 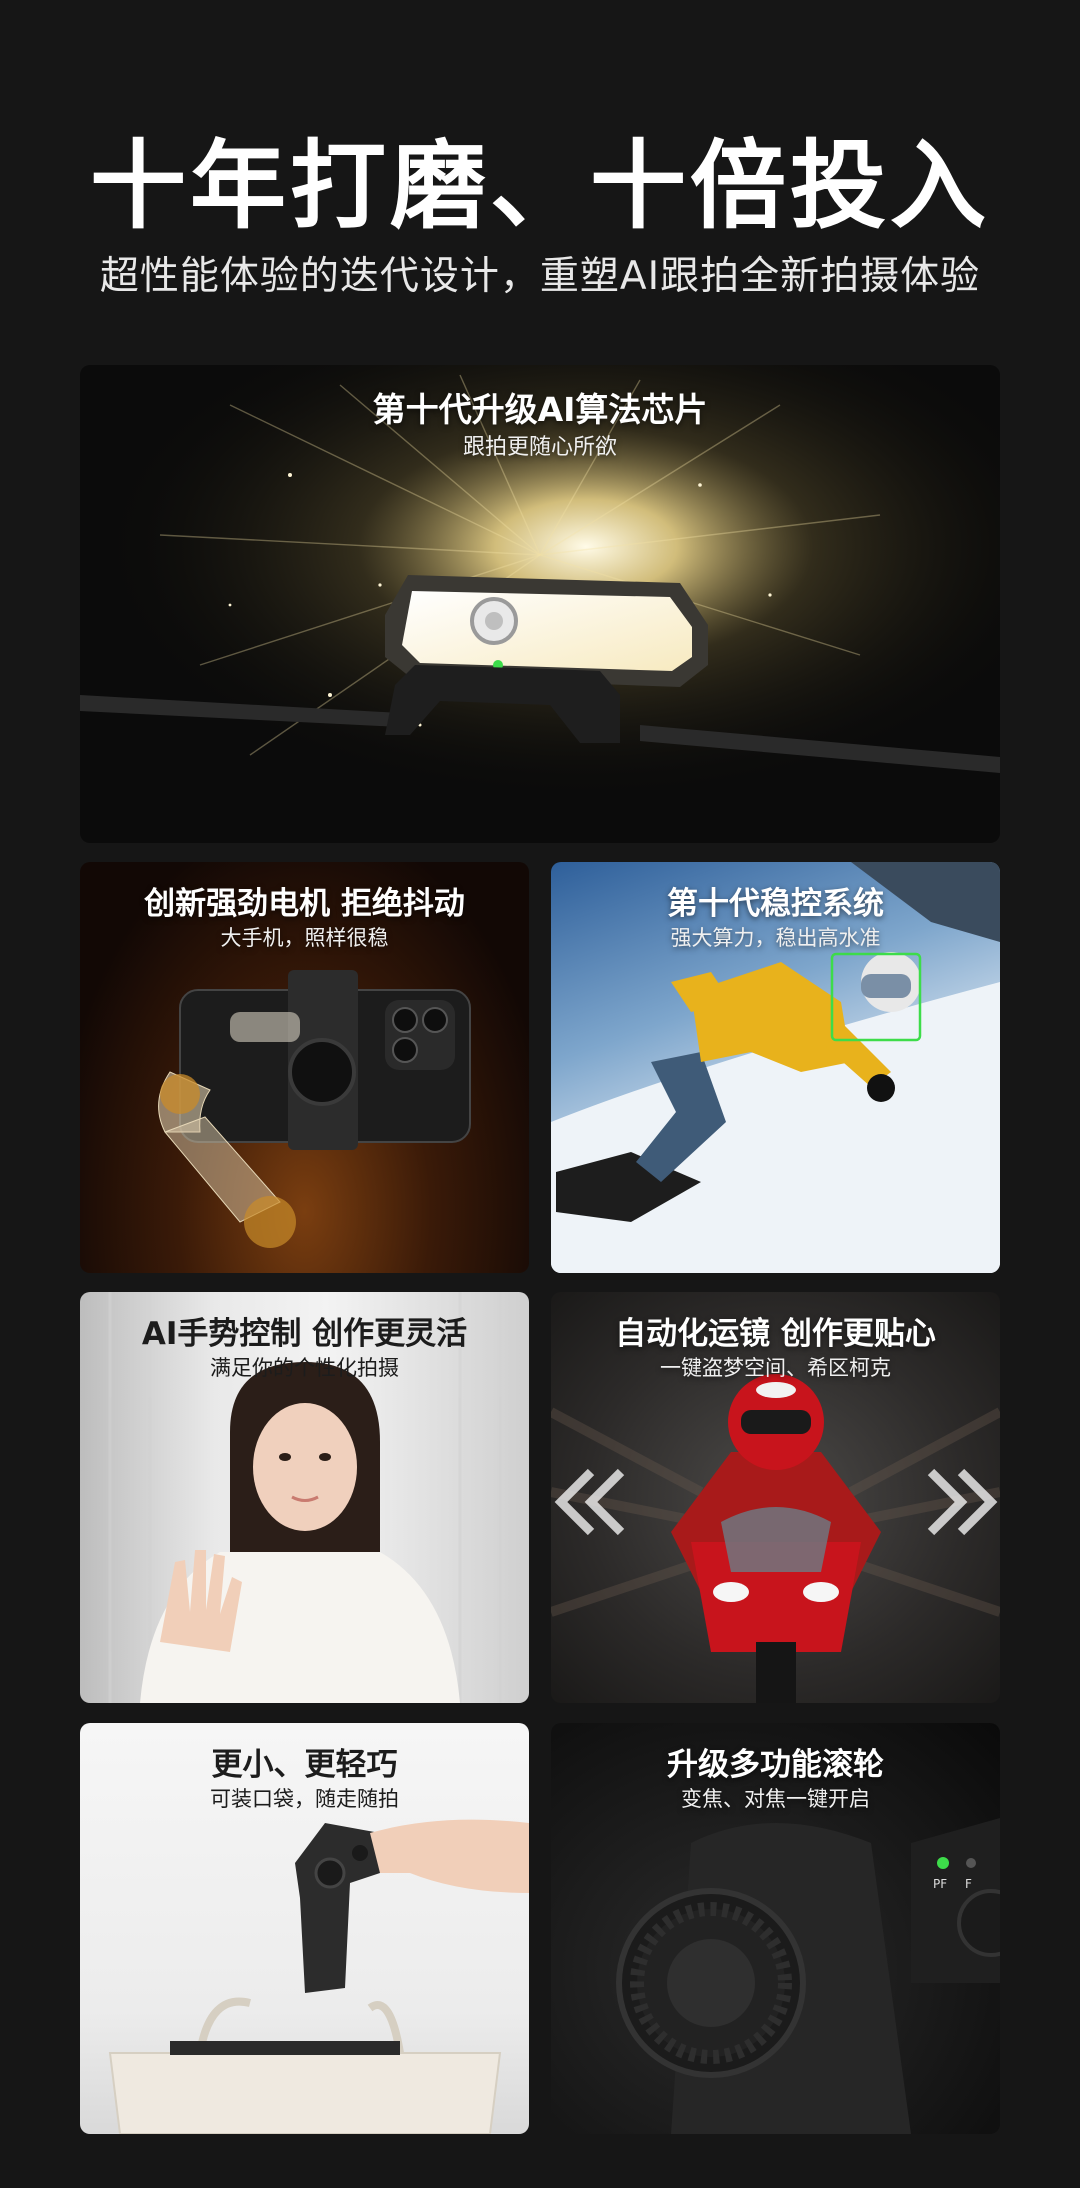 I want to click on stabilization-card: 第十代稳控系统 强大算力，稳出高水准, so click(x=775, y=1067).